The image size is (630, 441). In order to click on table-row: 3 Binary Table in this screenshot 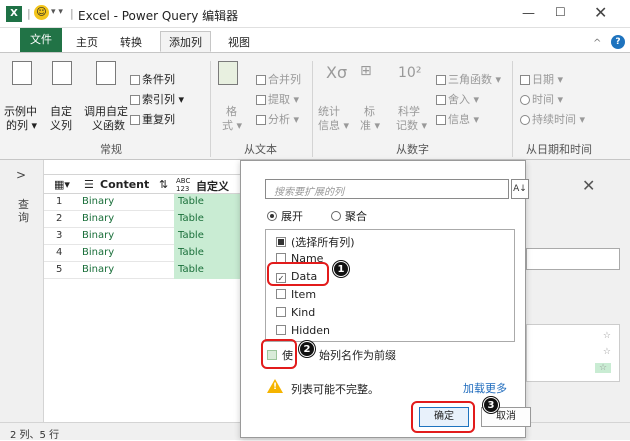, I will do `click(142, 236)`.